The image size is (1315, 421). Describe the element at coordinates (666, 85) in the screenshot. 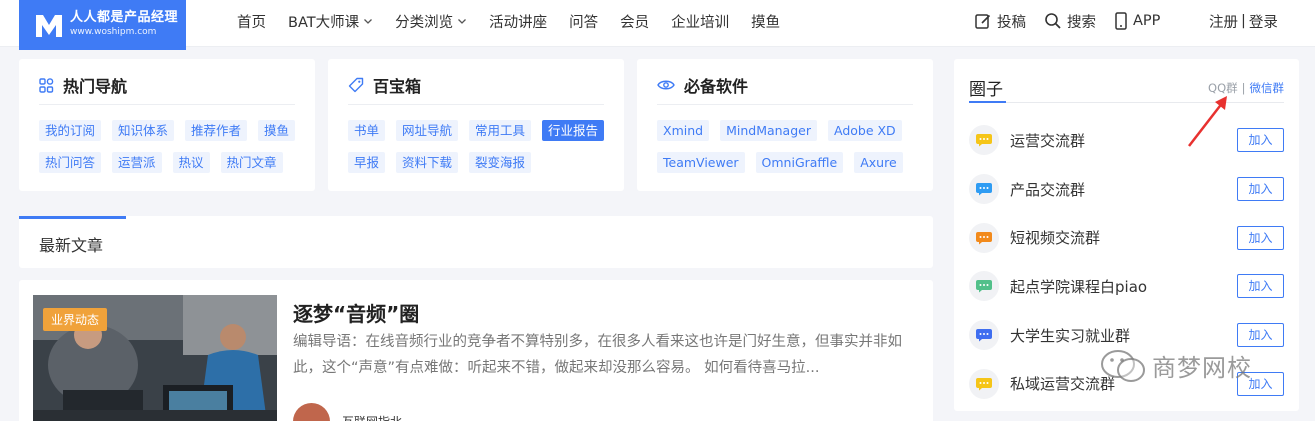

I see `eye-icon` at that location.